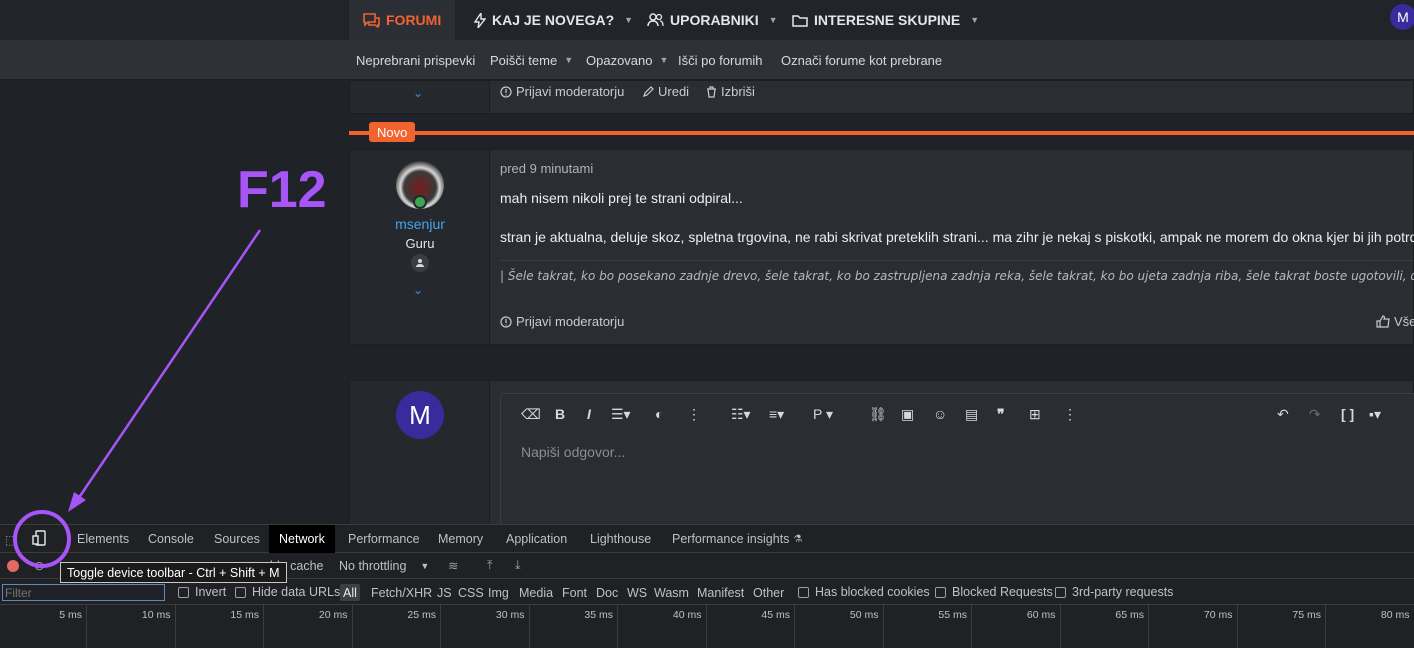 The width and height of the screenshot is (1414, 648). What do you see at coordinates (1283, 414) in the screenshot?
I see `undo-icon: ↶` at bounding box center [1283, 414].